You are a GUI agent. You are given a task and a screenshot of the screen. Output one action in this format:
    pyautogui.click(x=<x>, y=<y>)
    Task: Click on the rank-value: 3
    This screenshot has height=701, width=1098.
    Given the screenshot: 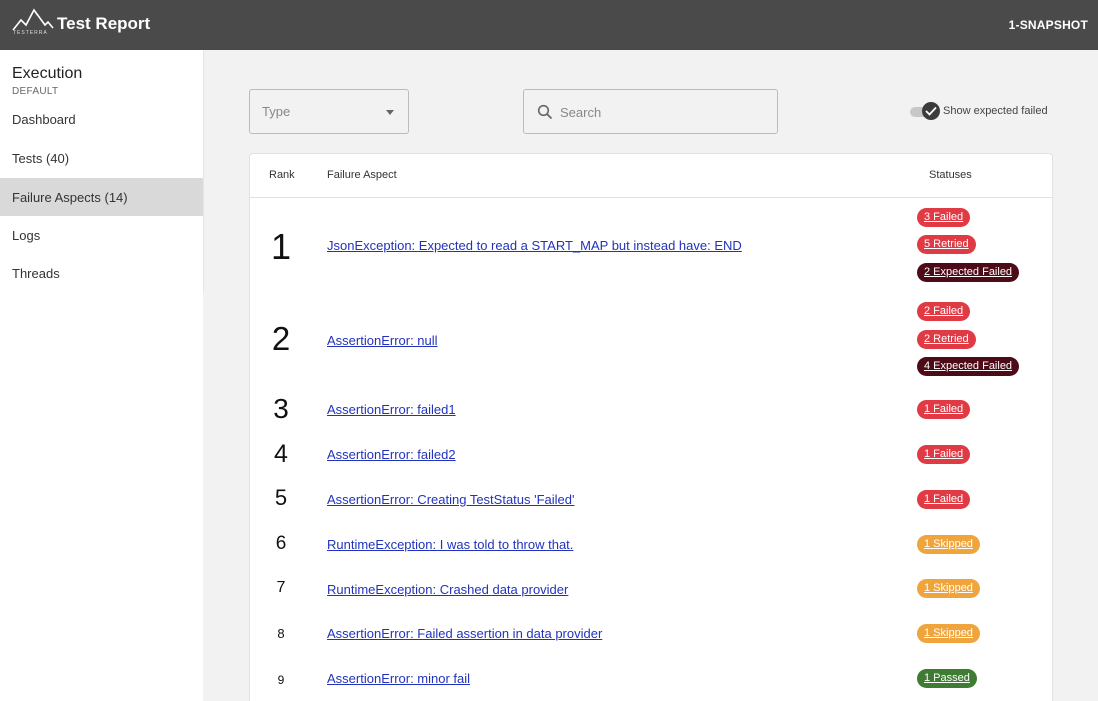 What is the action you would take?
    pyautogui.click(x=281, y=408)
    